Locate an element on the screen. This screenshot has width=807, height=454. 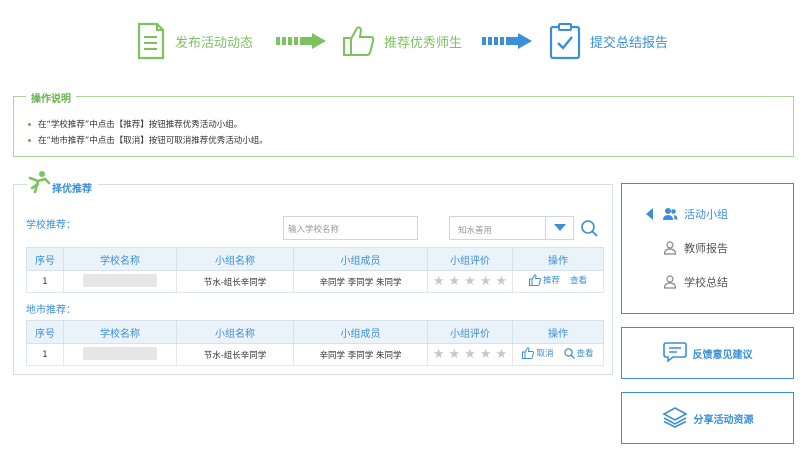
step-label: 提交总结报告 is located at coordinates (629, 43).